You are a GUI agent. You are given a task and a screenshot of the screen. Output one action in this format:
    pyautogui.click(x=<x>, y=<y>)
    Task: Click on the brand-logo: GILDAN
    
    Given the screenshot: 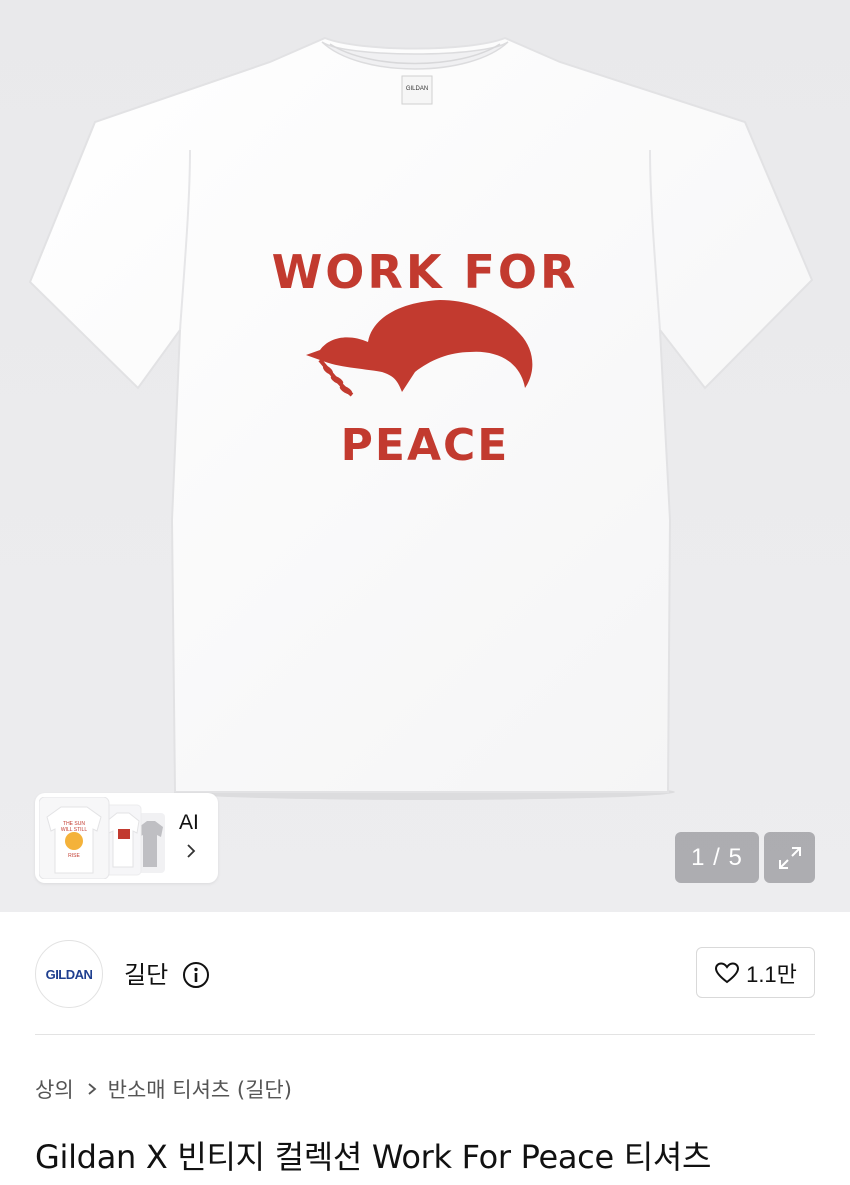 What is the action you would take?
    pyautogui.click(x=69, y=974)
    